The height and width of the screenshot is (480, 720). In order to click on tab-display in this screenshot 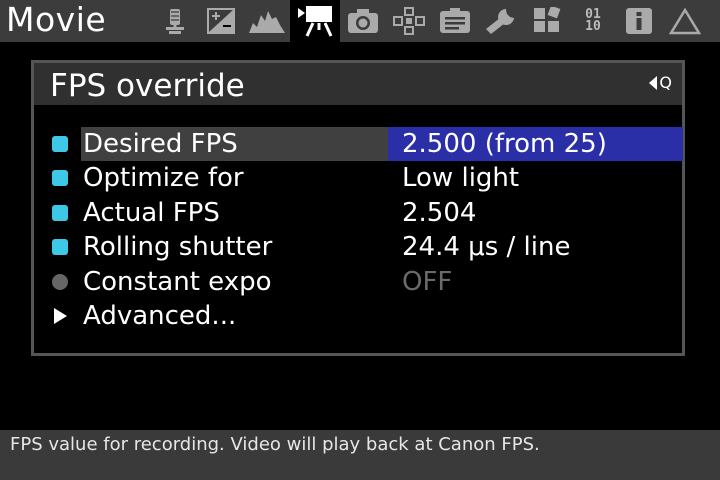, I will do `click(455, 21)`.